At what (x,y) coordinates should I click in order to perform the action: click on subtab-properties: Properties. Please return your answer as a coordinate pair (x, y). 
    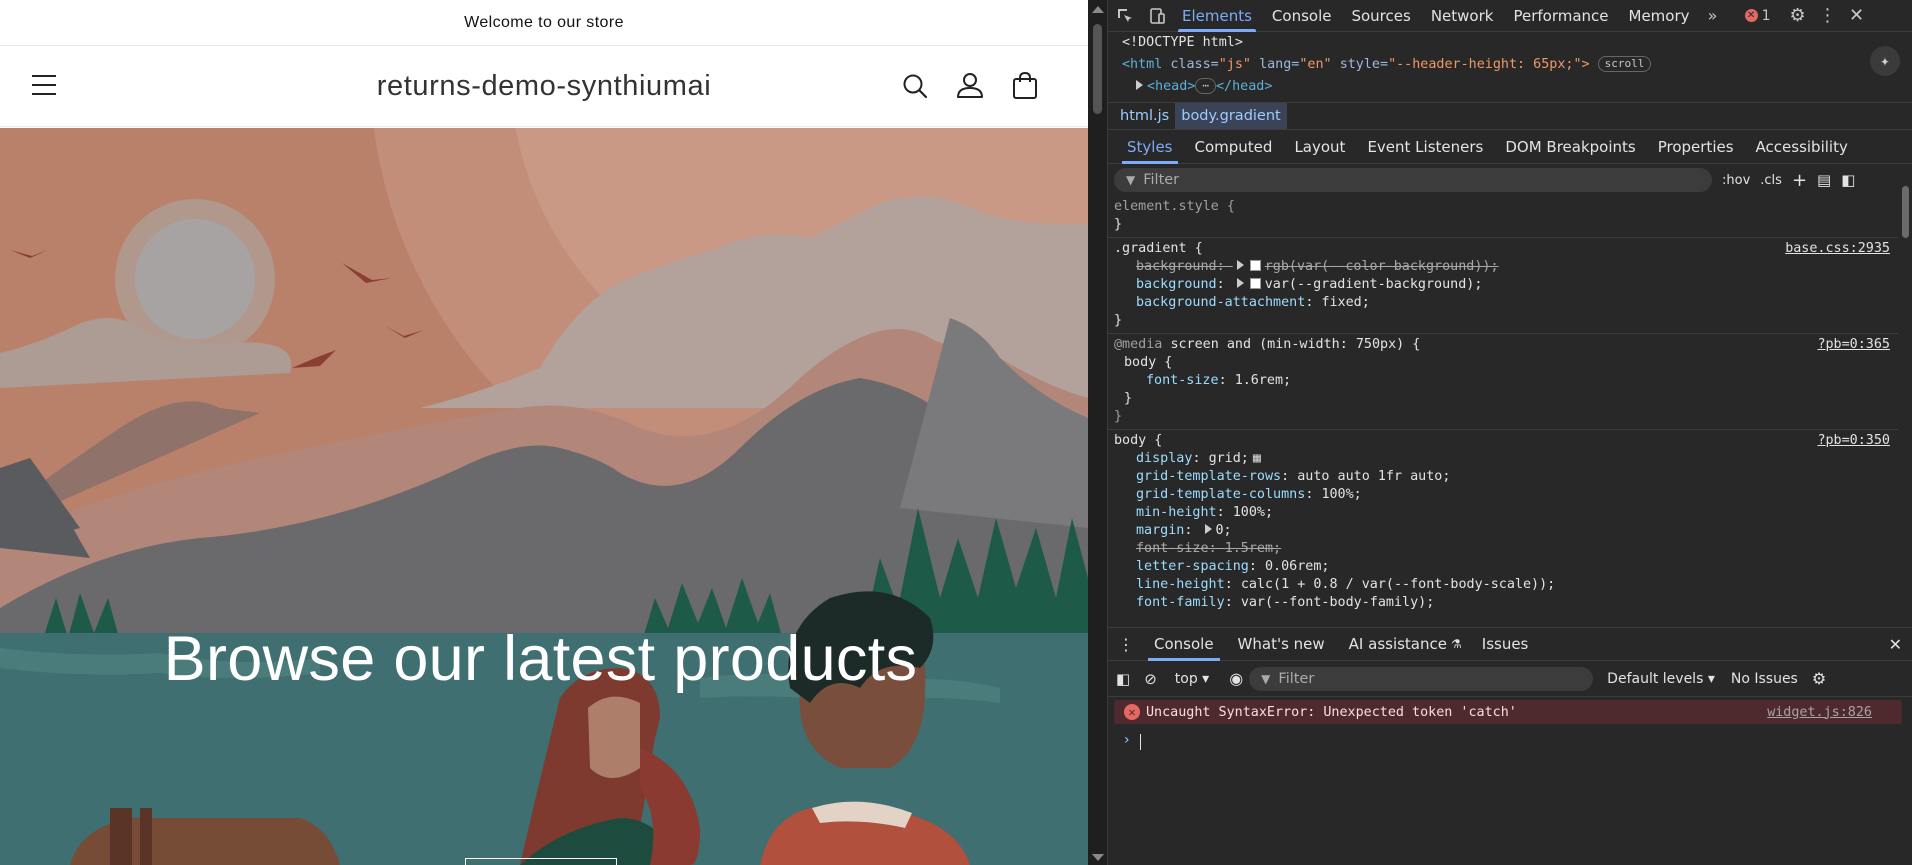
    Looking at the image, I should click on (1696, 147).